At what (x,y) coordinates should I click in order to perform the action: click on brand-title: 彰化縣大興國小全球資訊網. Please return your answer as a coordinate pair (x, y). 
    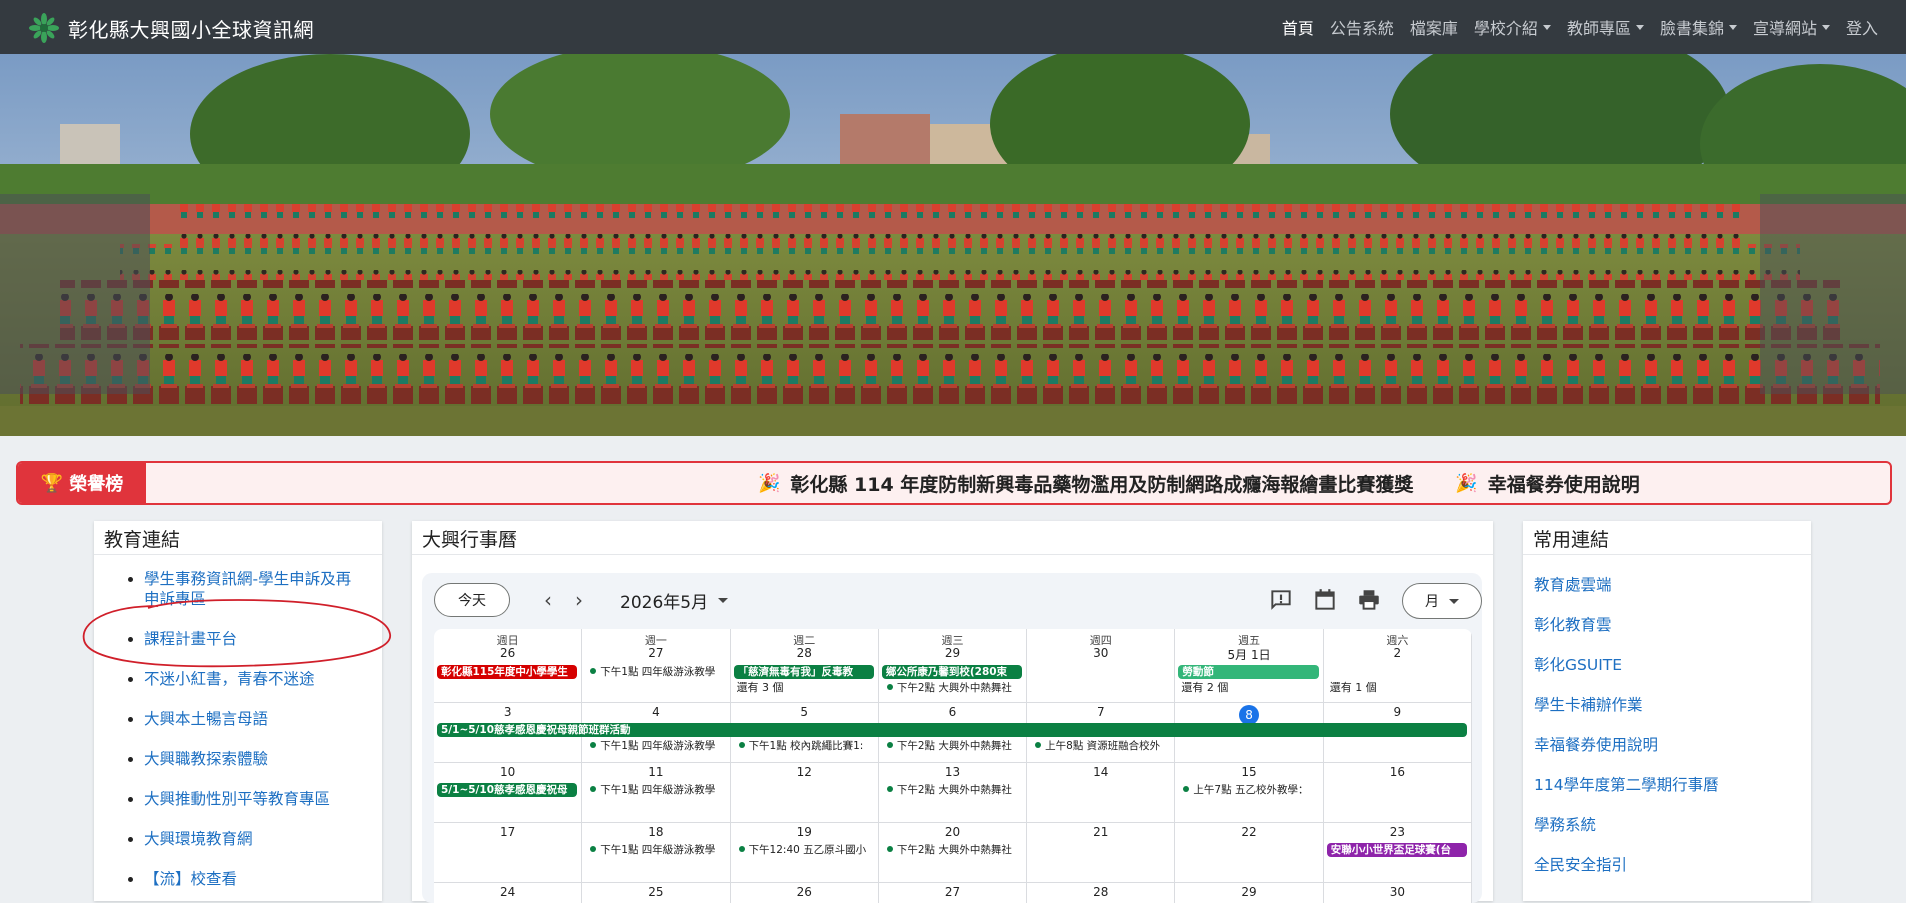
    Looking at the image, I should click on (191, 29).